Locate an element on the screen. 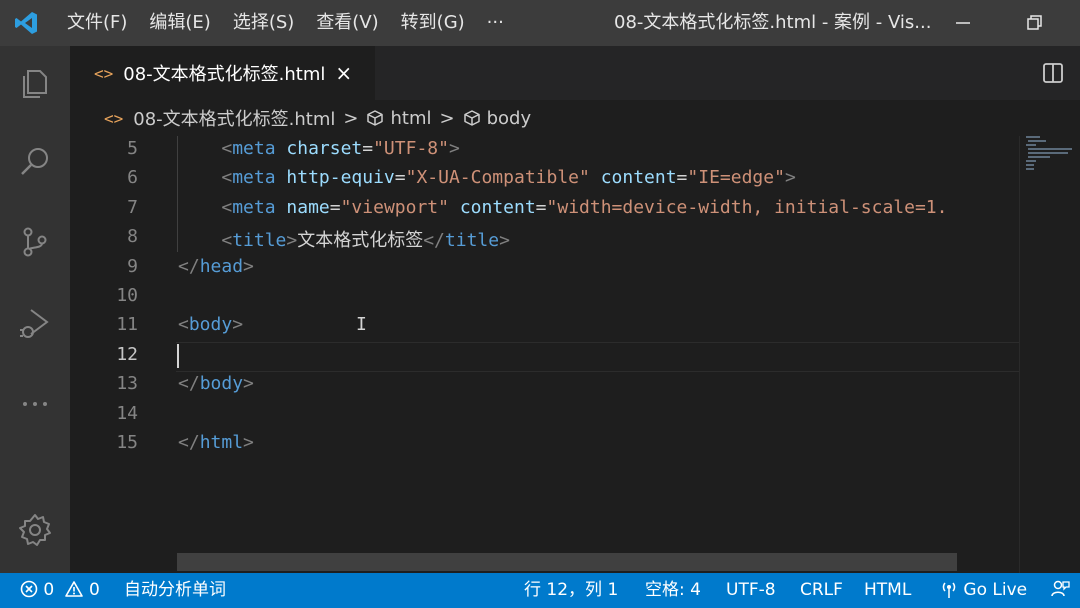 Image resolution: width=1080 pixels, height=608 pixels. minimap is located at coordinates (1049, 354).